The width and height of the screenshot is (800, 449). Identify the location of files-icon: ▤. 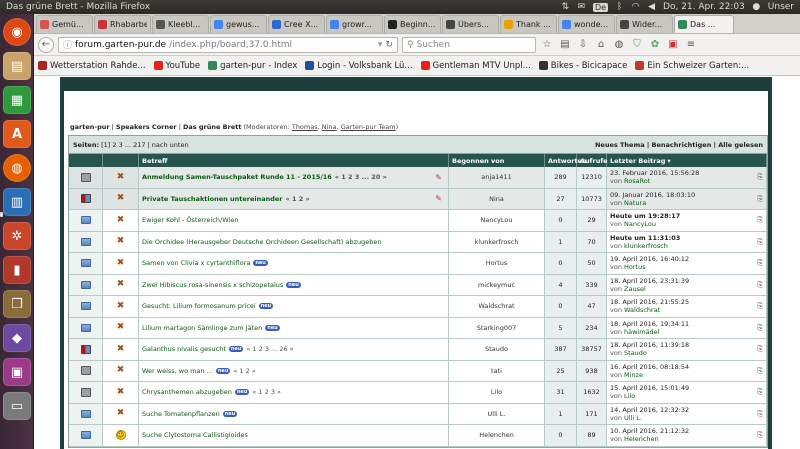
(17, 66).